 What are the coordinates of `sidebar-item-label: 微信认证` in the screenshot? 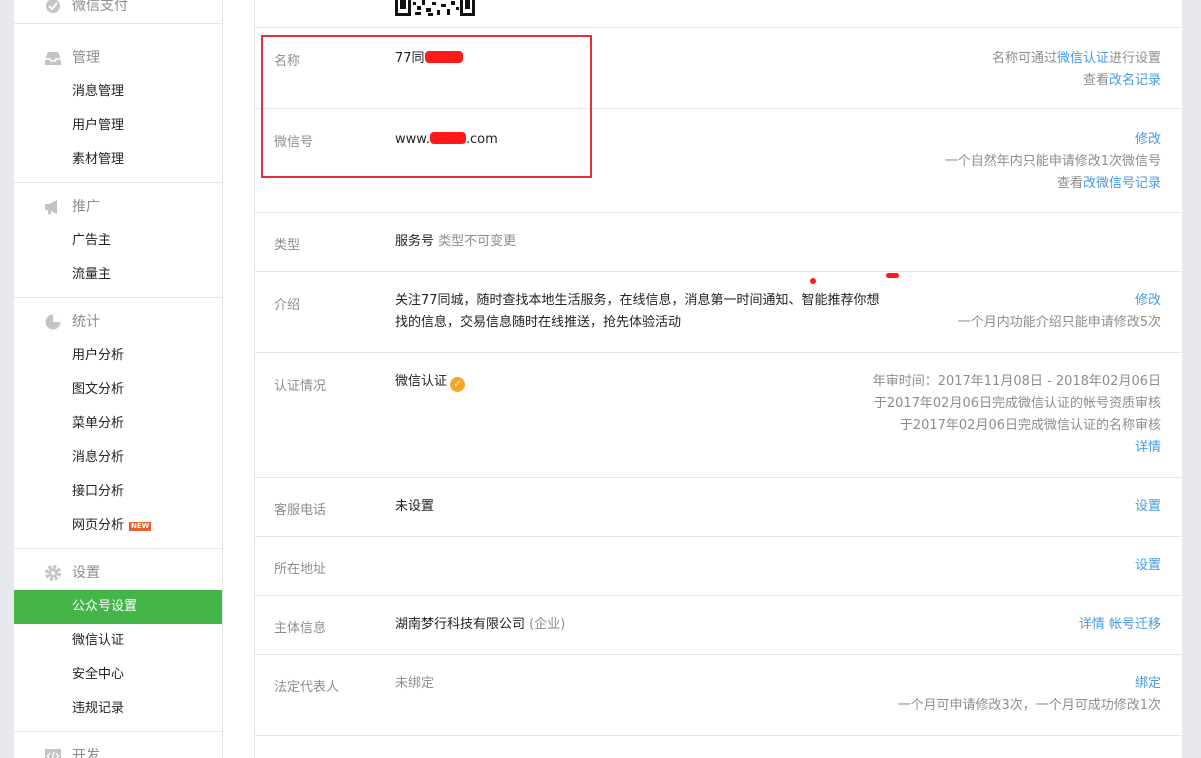 It's located at (98, 640).